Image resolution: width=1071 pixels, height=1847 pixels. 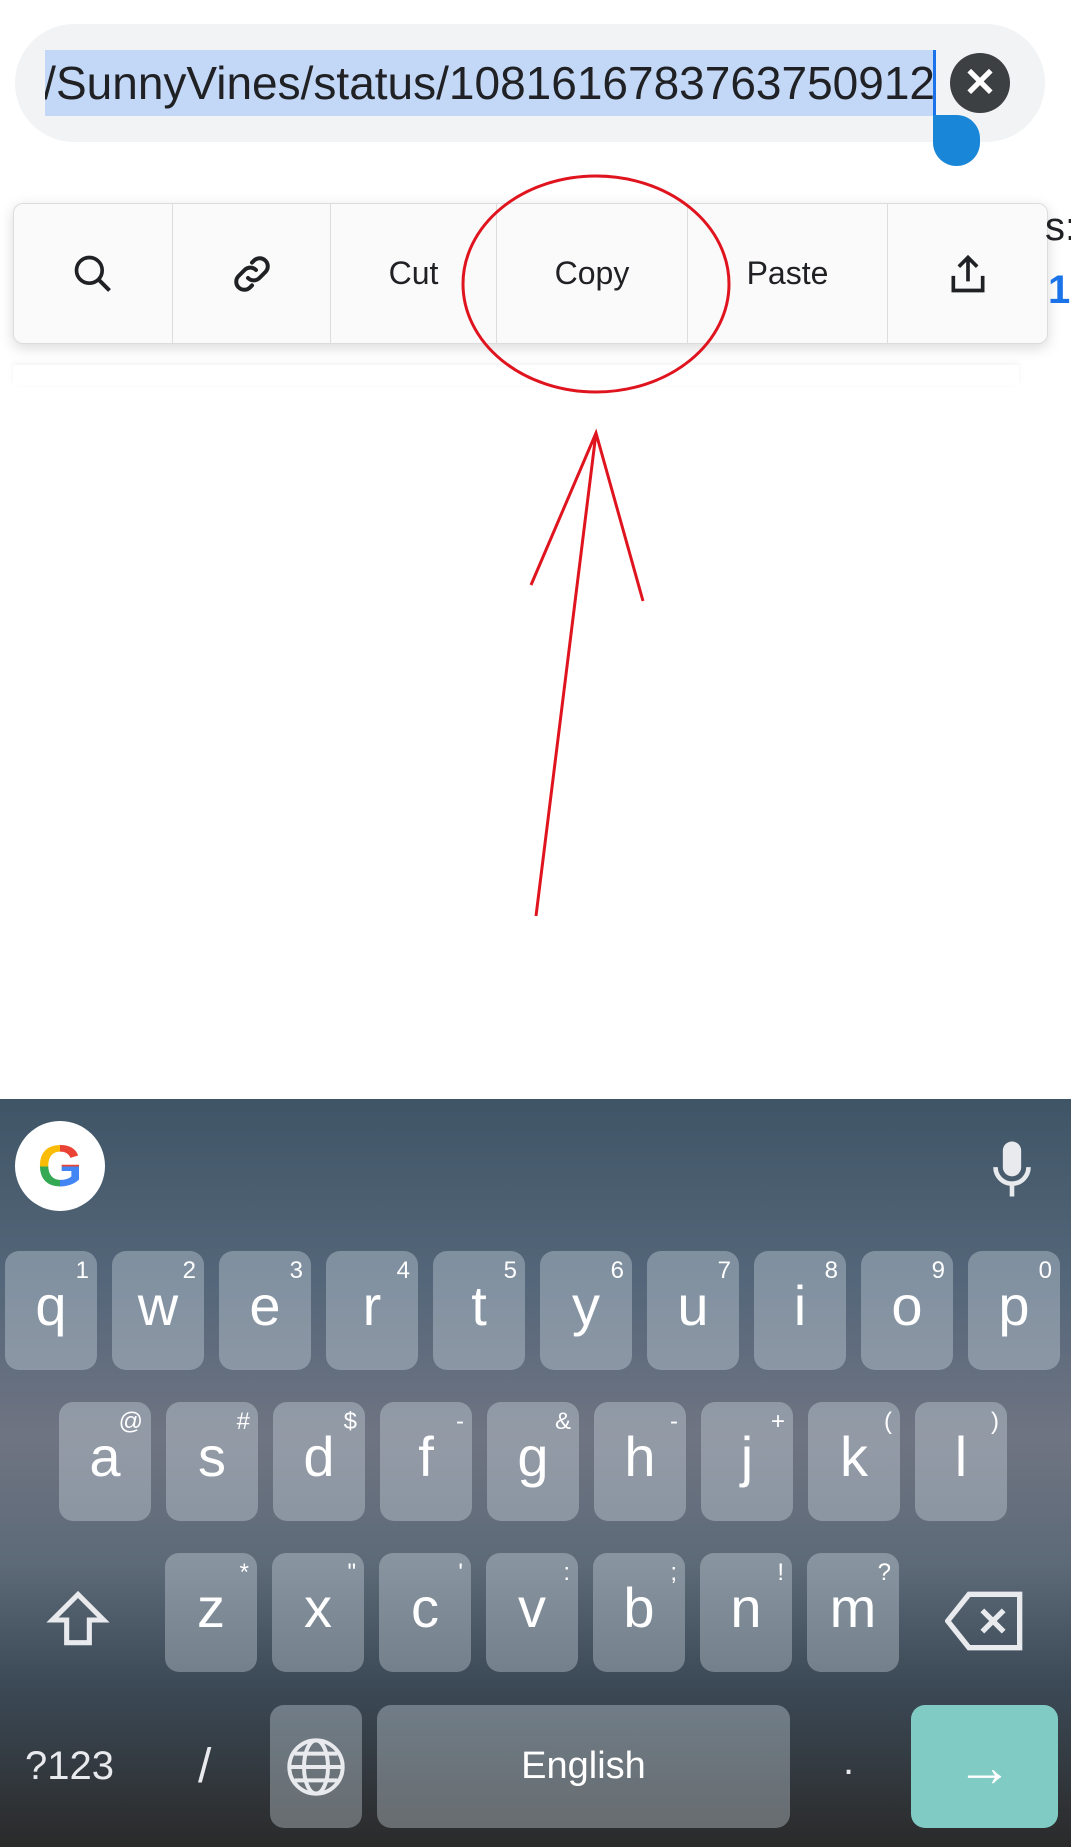 What do you see at coordinates (319, 1456) in the screenshot?
I see `key-label: d` at bounding box center [319, 1456].